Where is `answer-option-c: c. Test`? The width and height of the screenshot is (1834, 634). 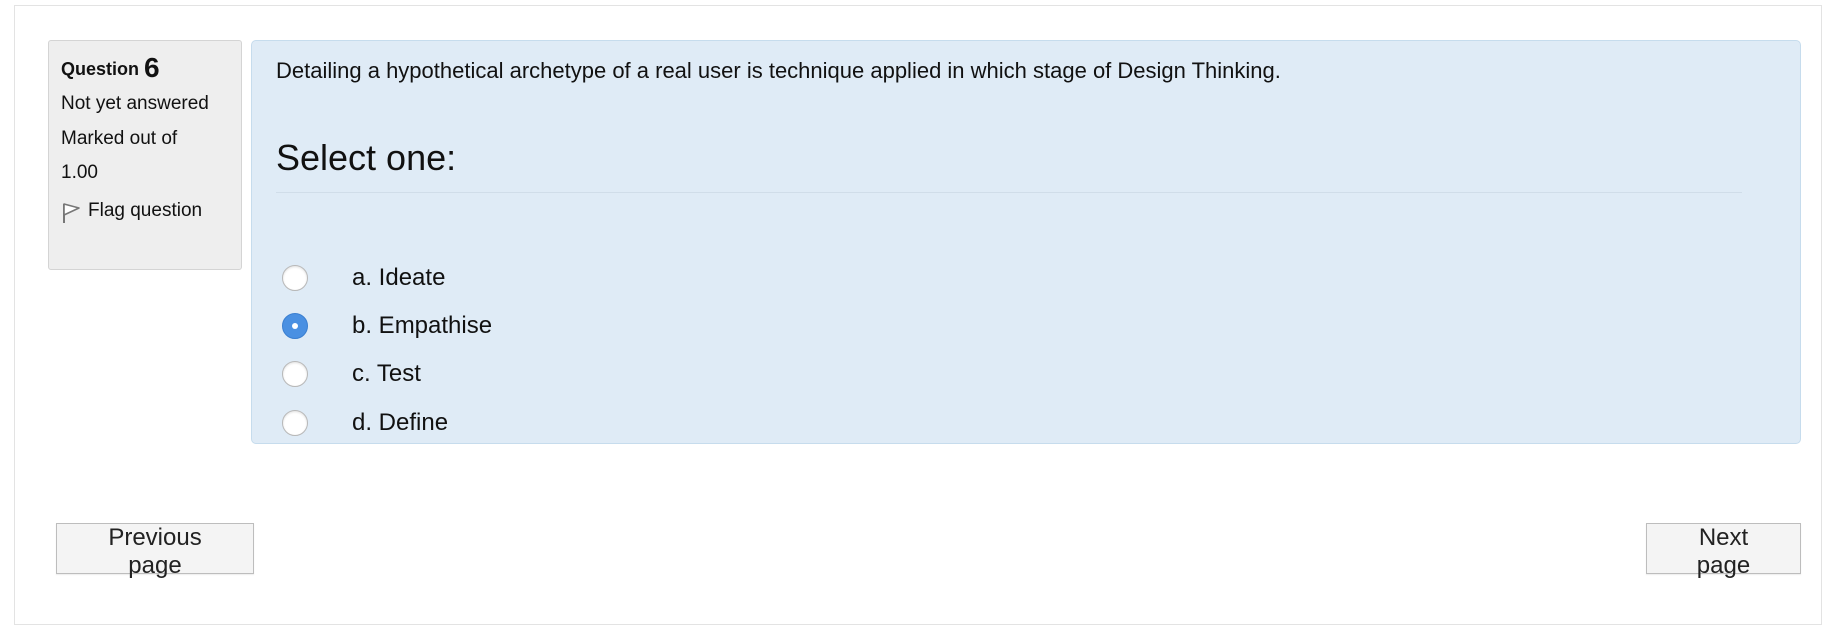
answer-option-c: c. Test is located at coordinates (351, 374).